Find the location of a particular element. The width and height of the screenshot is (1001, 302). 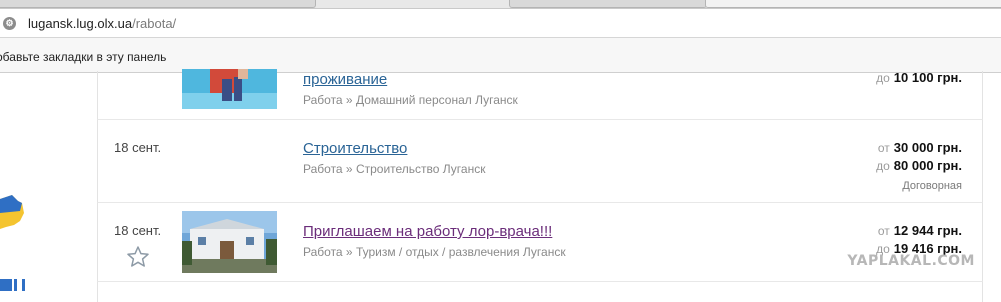

listing-title-link: Приглашаем на работу лор-врача!!! is located at coordinates (427, 231).